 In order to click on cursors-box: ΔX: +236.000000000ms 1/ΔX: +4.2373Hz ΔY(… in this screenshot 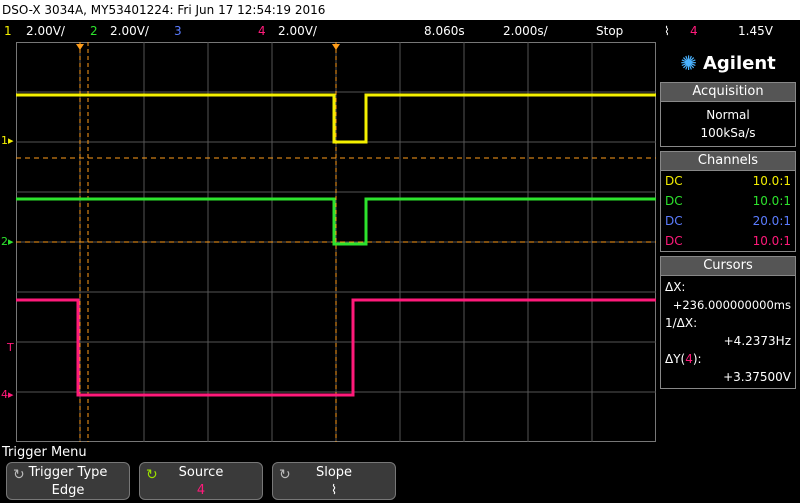, I will do `click(728, 332)`.